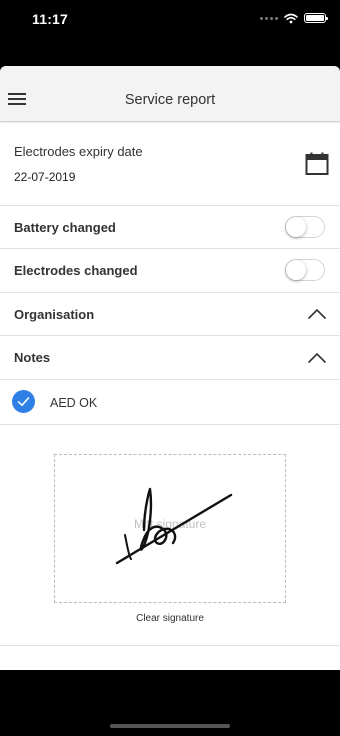  I want to click on page-title: Service report, so click(170, 100).